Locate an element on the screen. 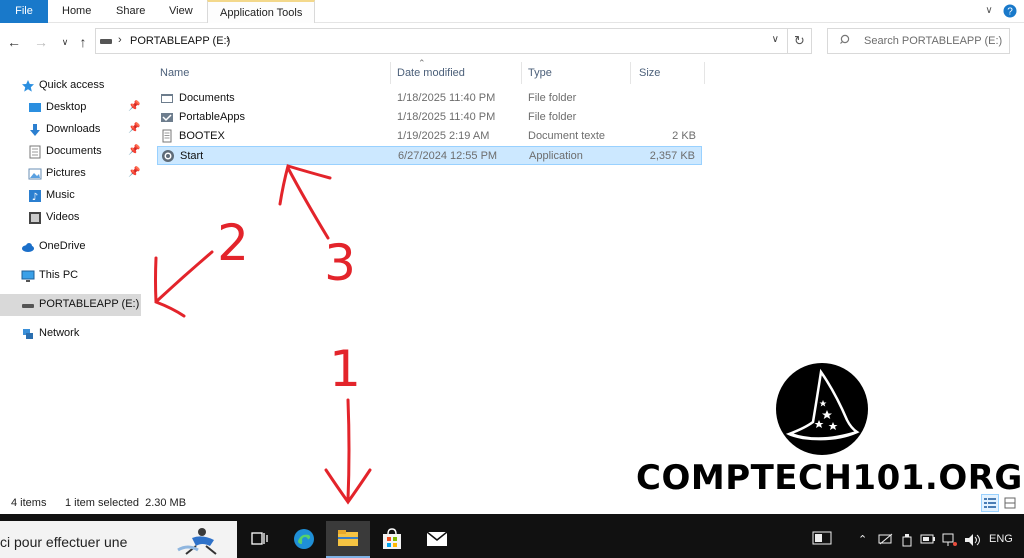 Image resolution: width=1024 pixels, height=558 pixels. nav-item-desktop: Desktop 📌 is located at coordinates (70, 108).